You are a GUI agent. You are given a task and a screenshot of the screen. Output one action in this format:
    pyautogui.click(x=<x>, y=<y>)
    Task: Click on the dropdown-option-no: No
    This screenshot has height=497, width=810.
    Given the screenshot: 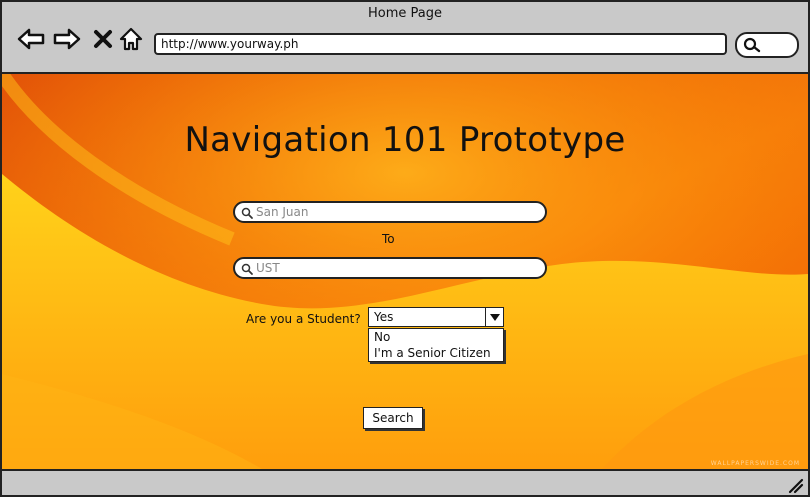 What is the action you would take?
    pyautogui.click(x=436, y=337)
    